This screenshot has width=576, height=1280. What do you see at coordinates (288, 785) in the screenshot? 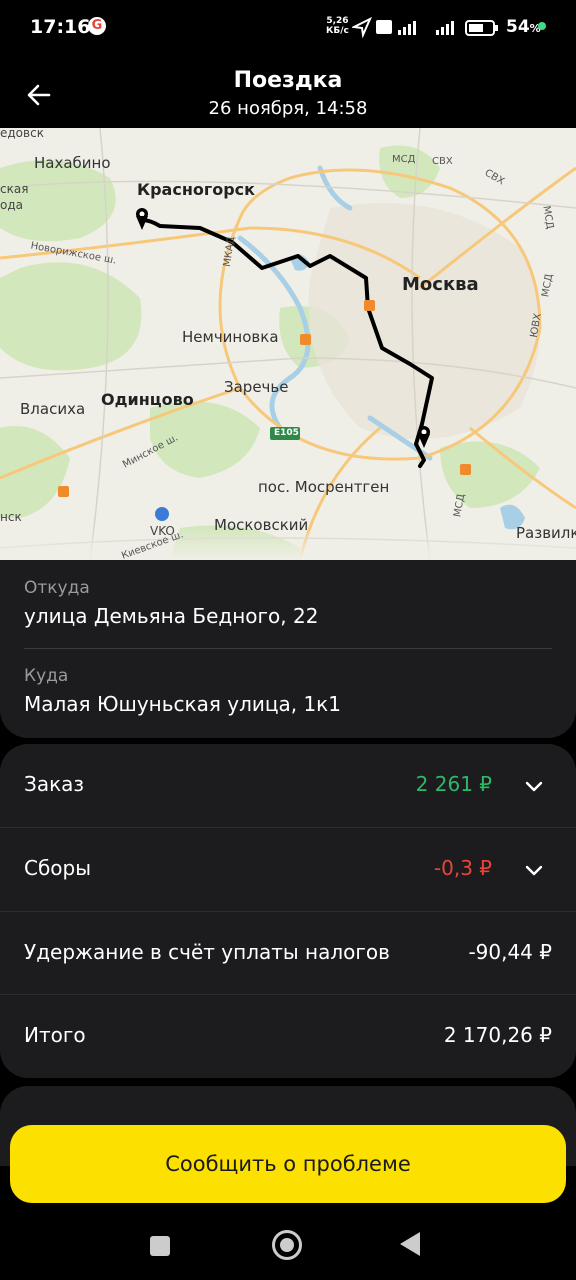
I see `order-row: Заказ 2 261 ₽` at bounding box center [288, 785].